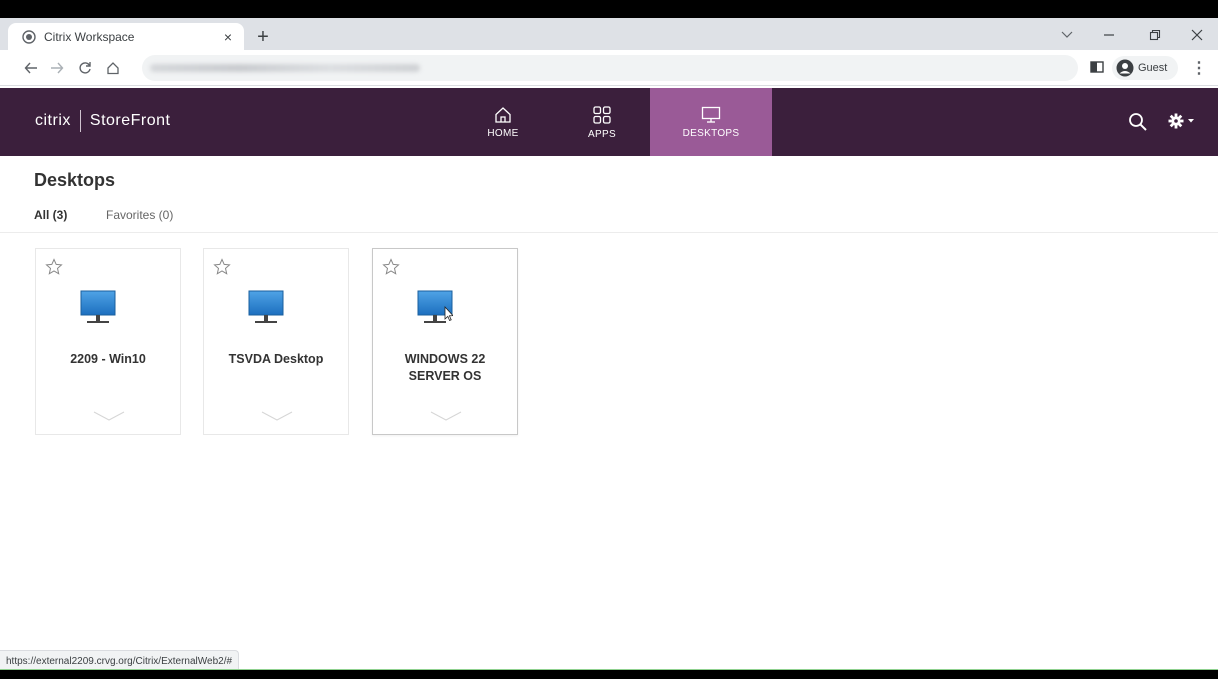 The image size is (1218, 679). What do you see at coordinates (80, 121) in the screenshot?
I see `brand-divider` at bounding box center [80, 121].